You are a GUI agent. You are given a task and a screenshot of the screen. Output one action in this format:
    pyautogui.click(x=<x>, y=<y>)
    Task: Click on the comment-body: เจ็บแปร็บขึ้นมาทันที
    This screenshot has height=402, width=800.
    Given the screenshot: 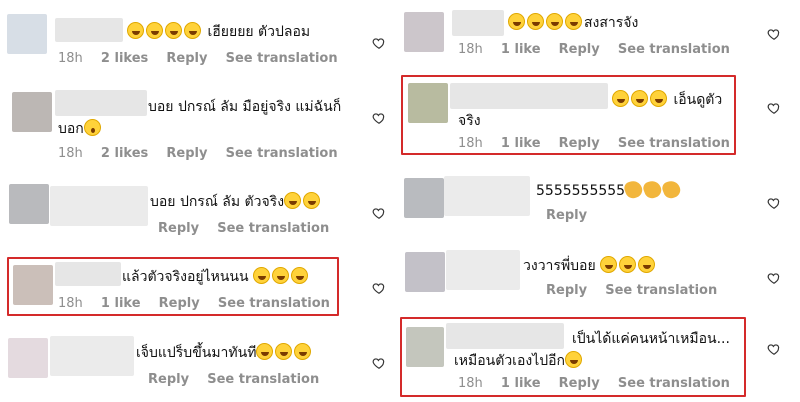 What is the action you would take?
    pyautogui.click(x=196, y=353)
    